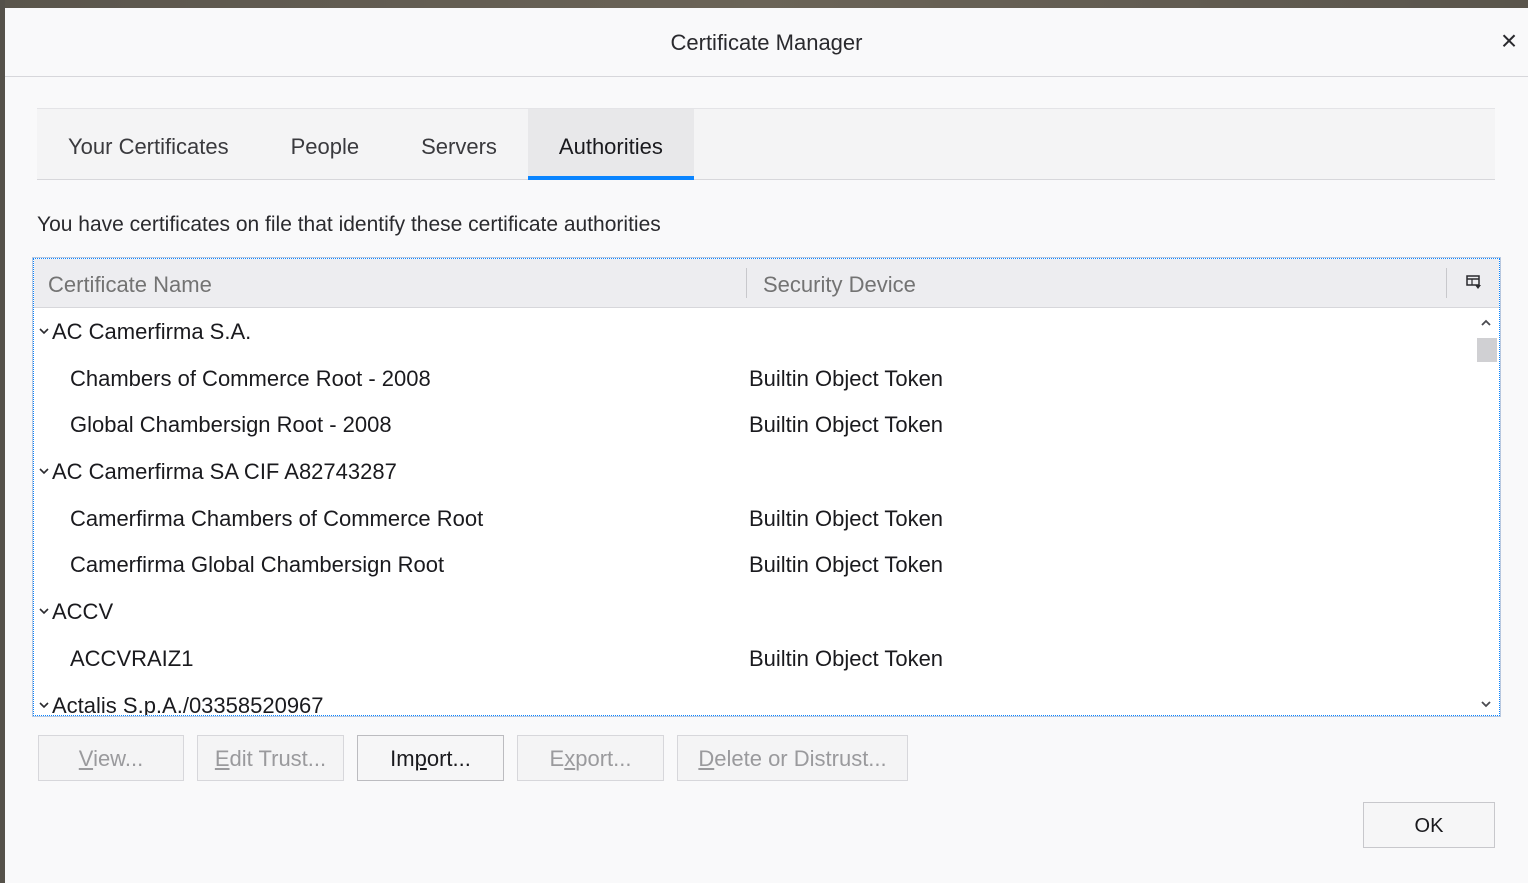  I want to click on certificate-name-cell: Camerfirma Chambers of Commerce Root, so click(277, 518).